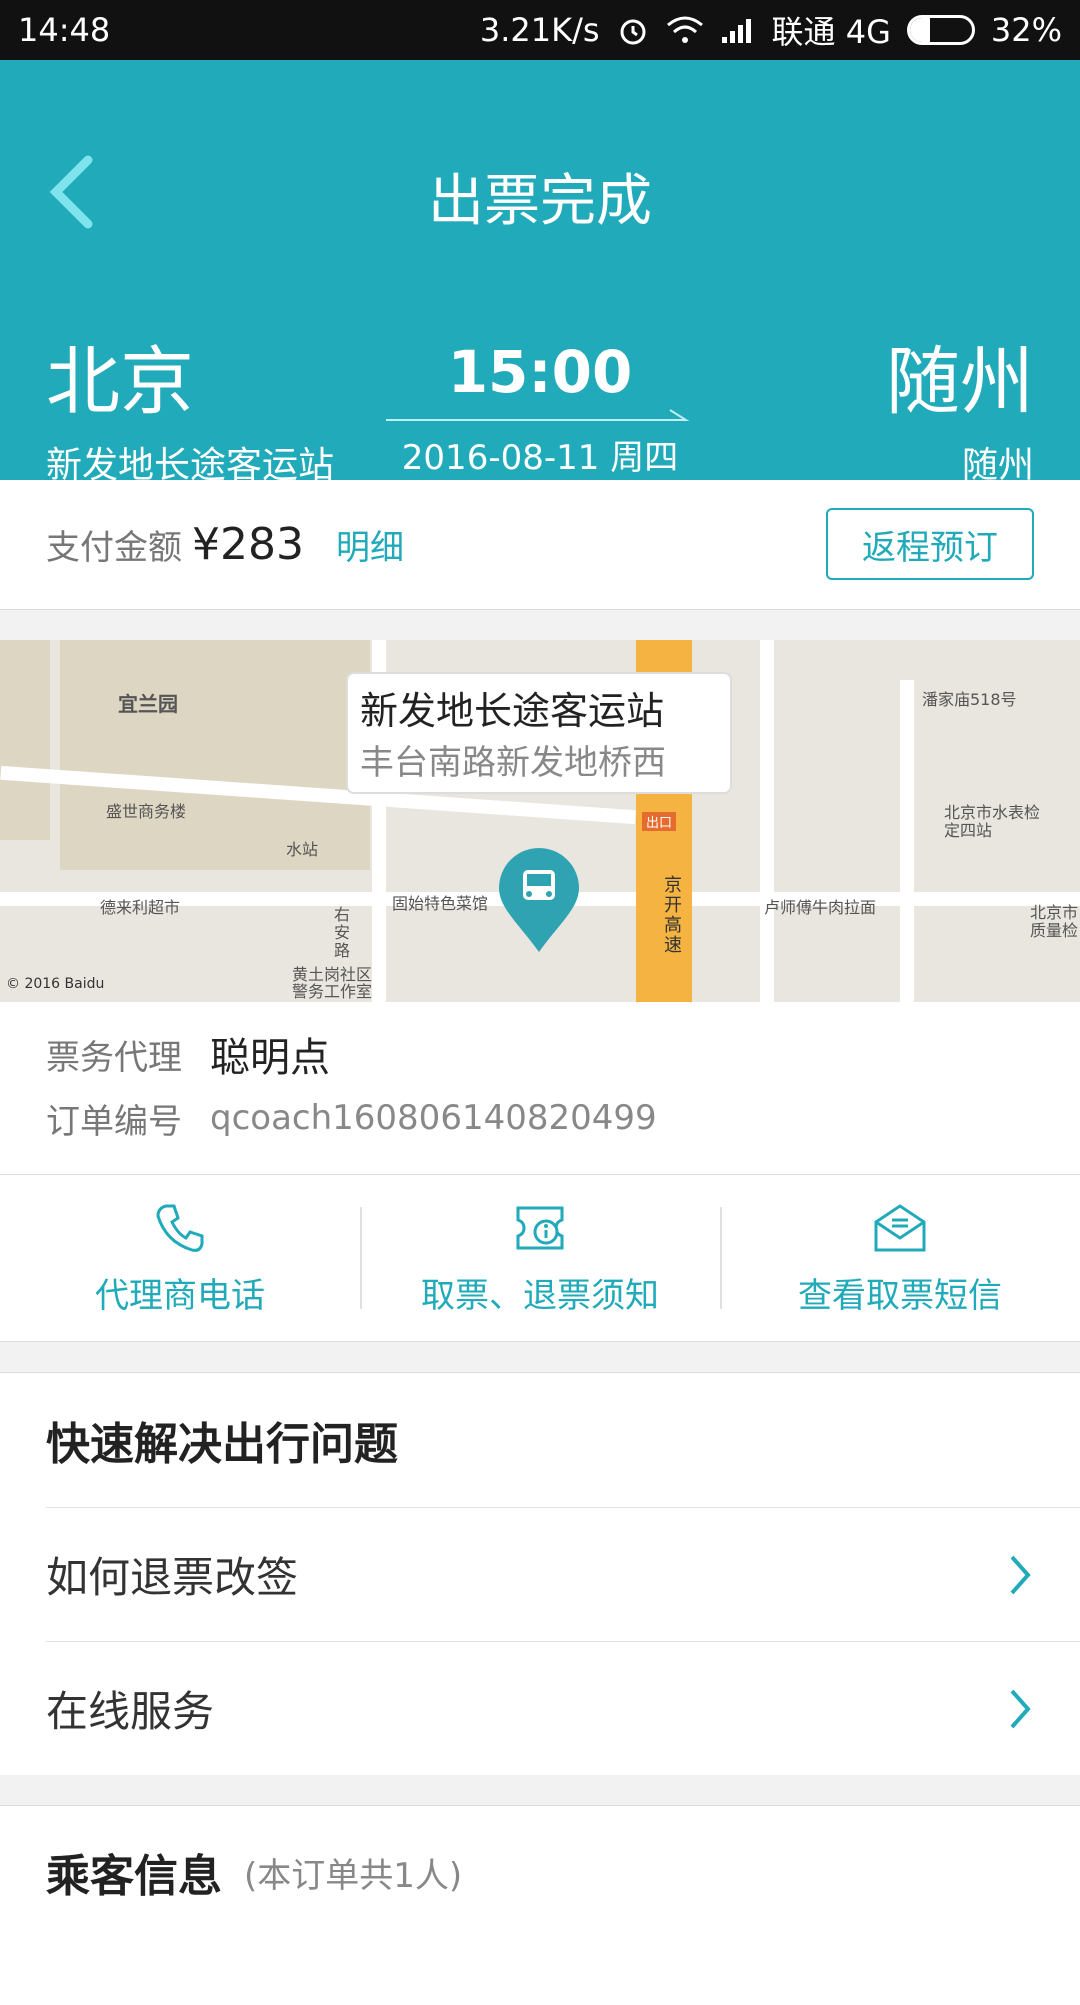 The width and height of the screenshot is (1080, 2005). Describe the element at coordinates (940, 30) in the screenshot. I see `battery-icon` at that location.